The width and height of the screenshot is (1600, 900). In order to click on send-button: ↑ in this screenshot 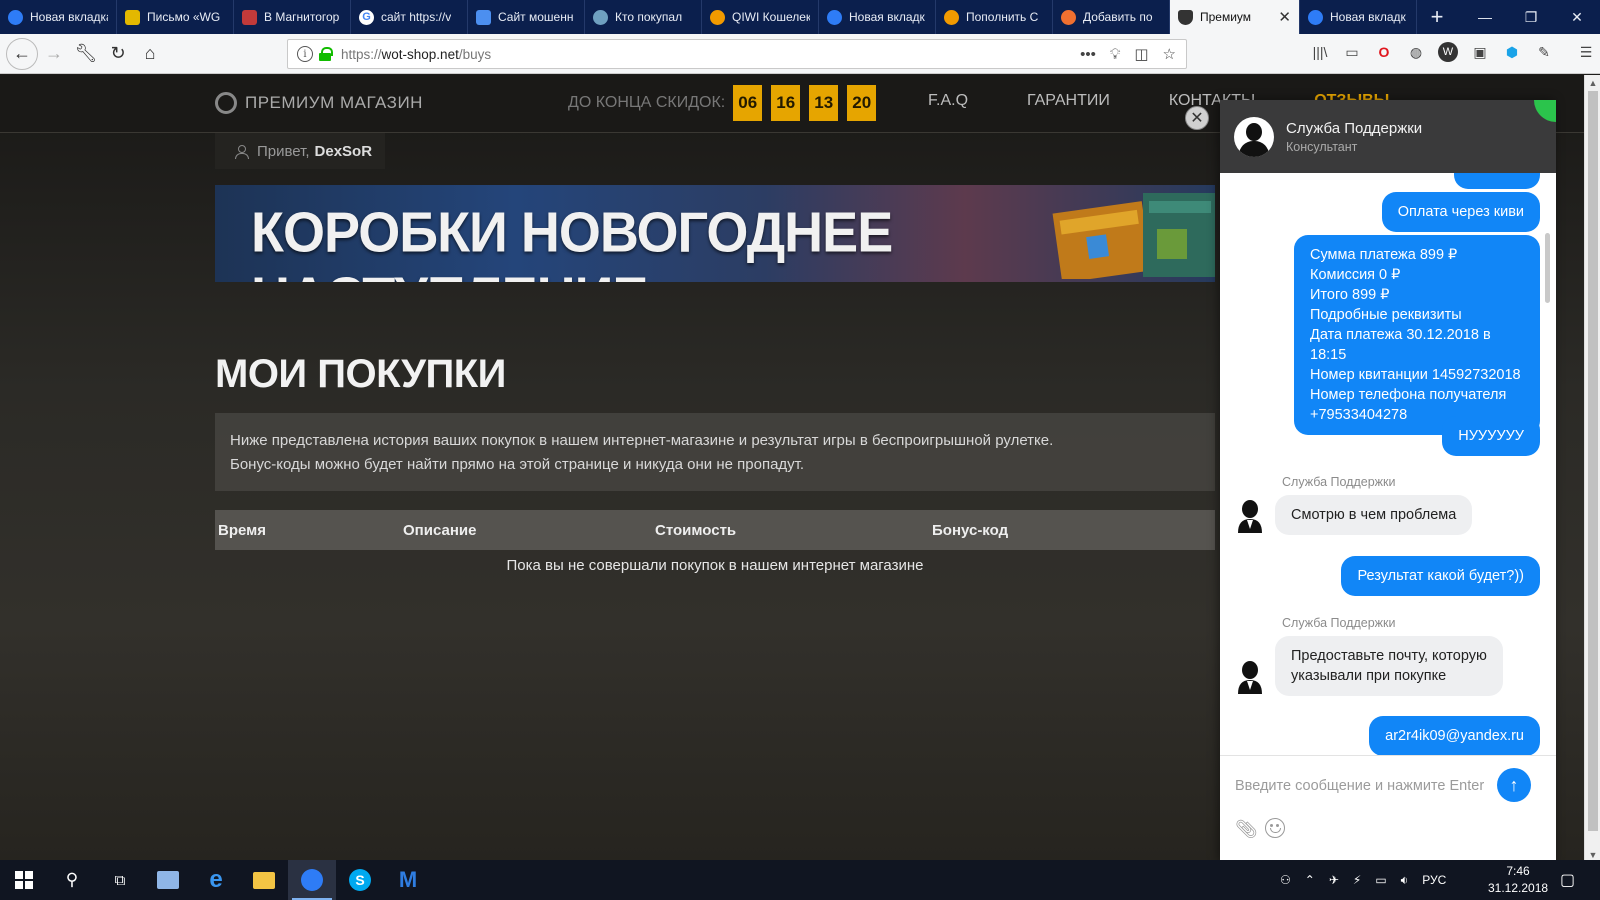, I will do `click(1514, 785)`.